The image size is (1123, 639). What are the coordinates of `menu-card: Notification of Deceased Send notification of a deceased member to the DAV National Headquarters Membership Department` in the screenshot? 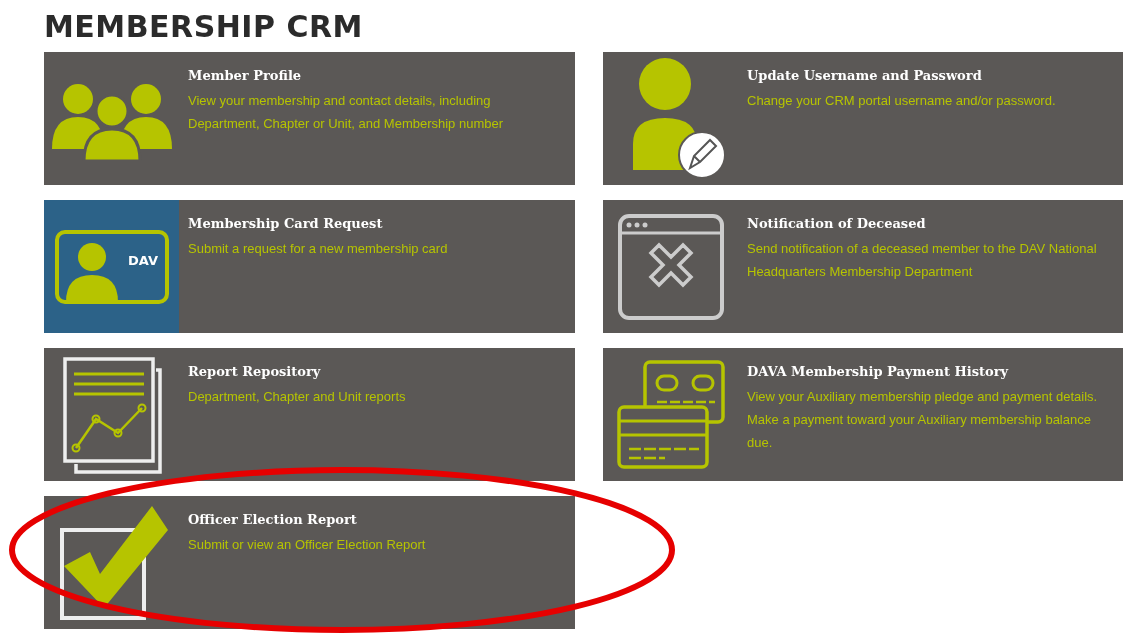 It's located at (863, 266).